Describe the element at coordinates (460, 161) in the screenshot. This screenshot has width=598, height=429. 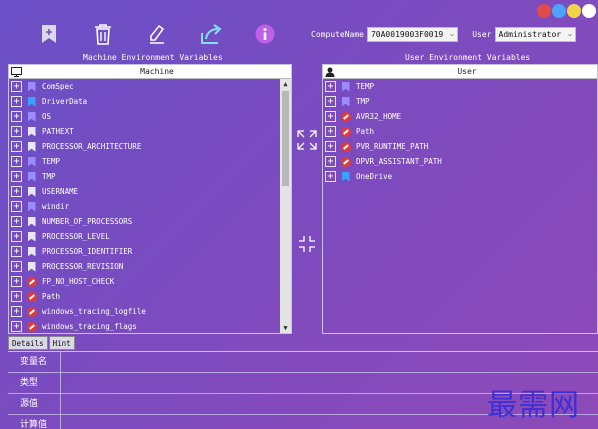
I see `list-item: + DPVR_ASSISTANT_PATH` at that location.